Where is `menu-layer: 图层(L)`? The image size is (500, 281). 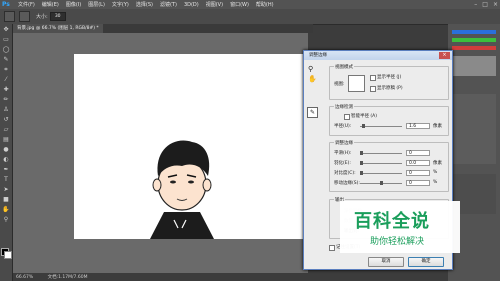
menu-layer: 图层(L) is located at coordinates (96, 4).